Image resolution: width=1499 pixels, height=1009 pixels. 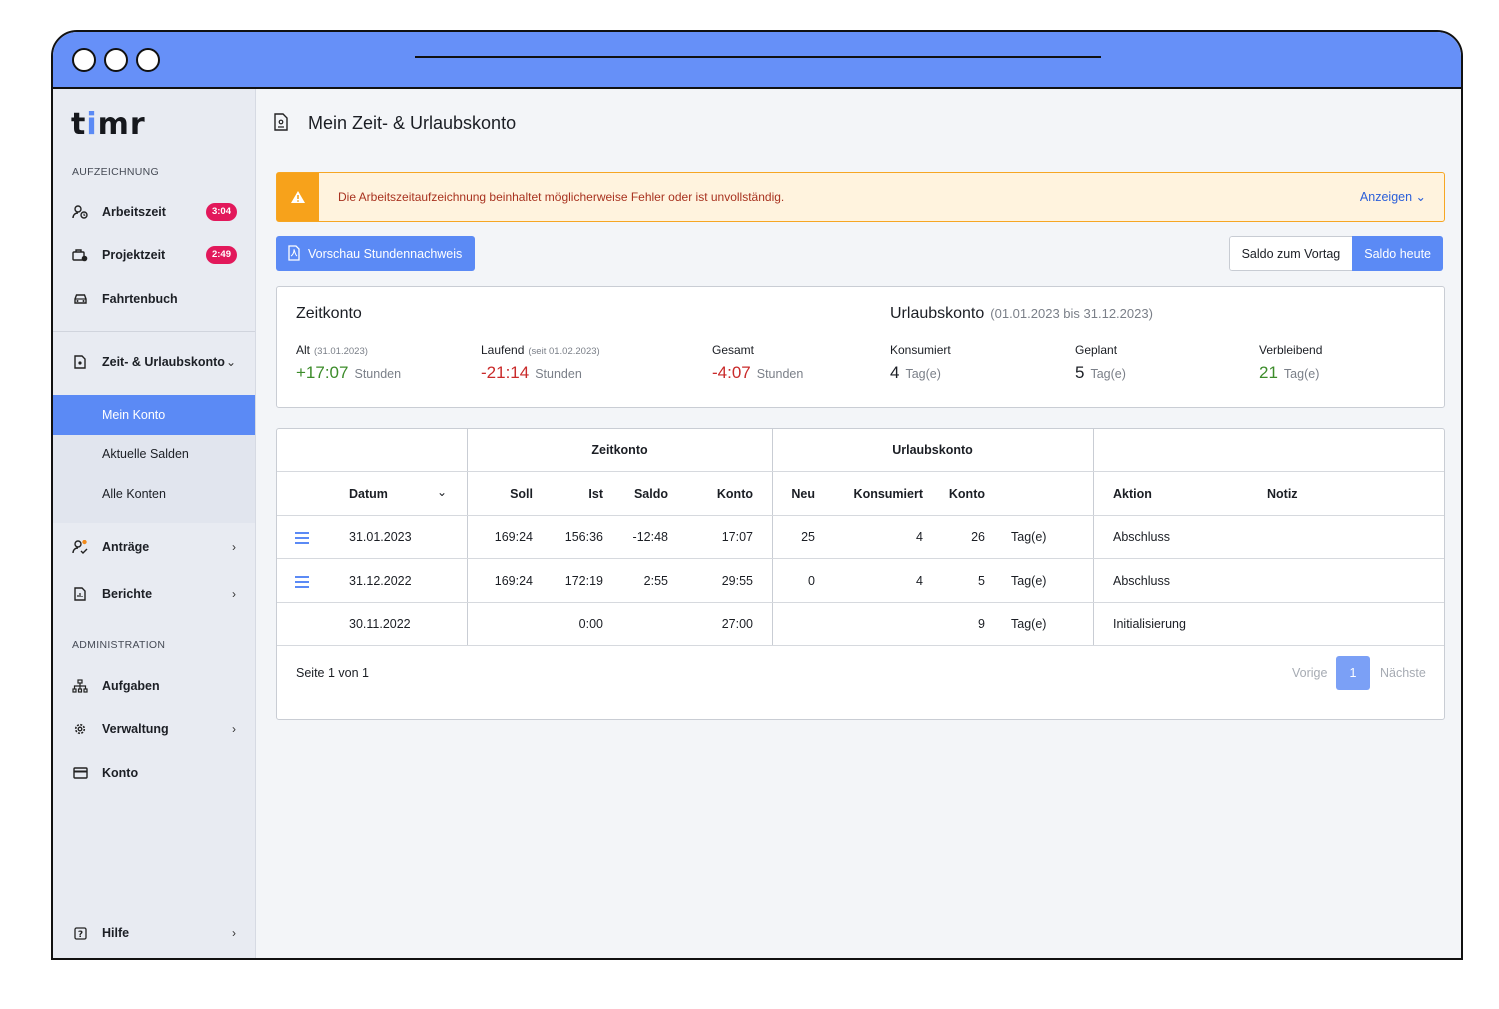 I want to click on button-label: Vorschau Stundennachweis, so click(x=385, y=253).